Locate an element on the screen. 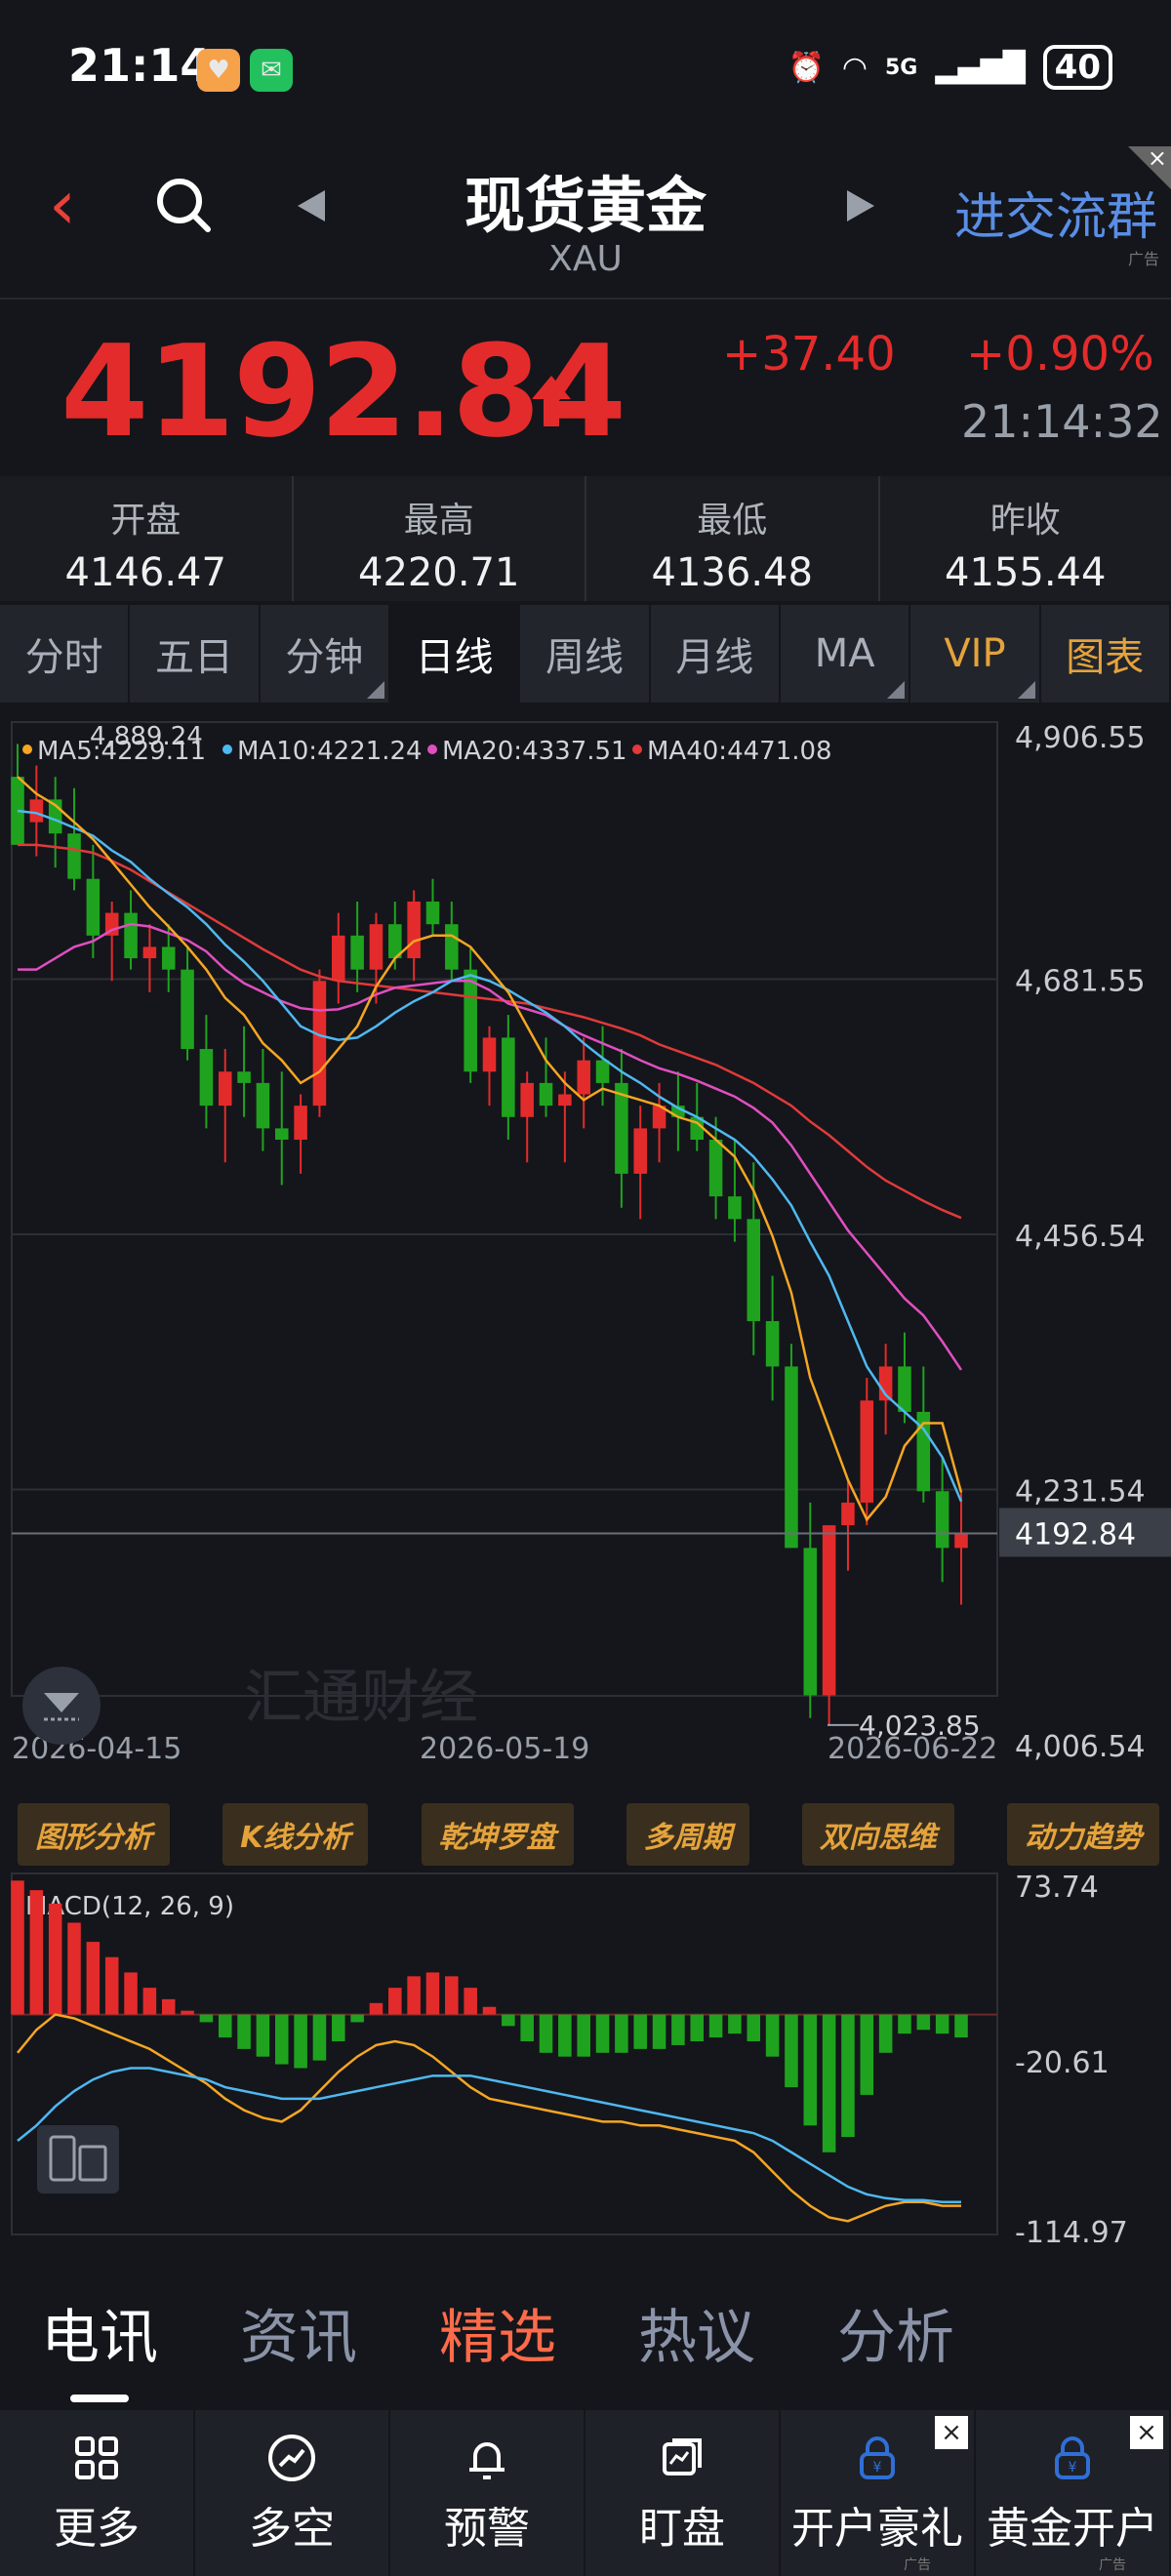 The image size is (1171, 2576). y-tick-label: 4,906.55 is located at coordinates (1080, 738).